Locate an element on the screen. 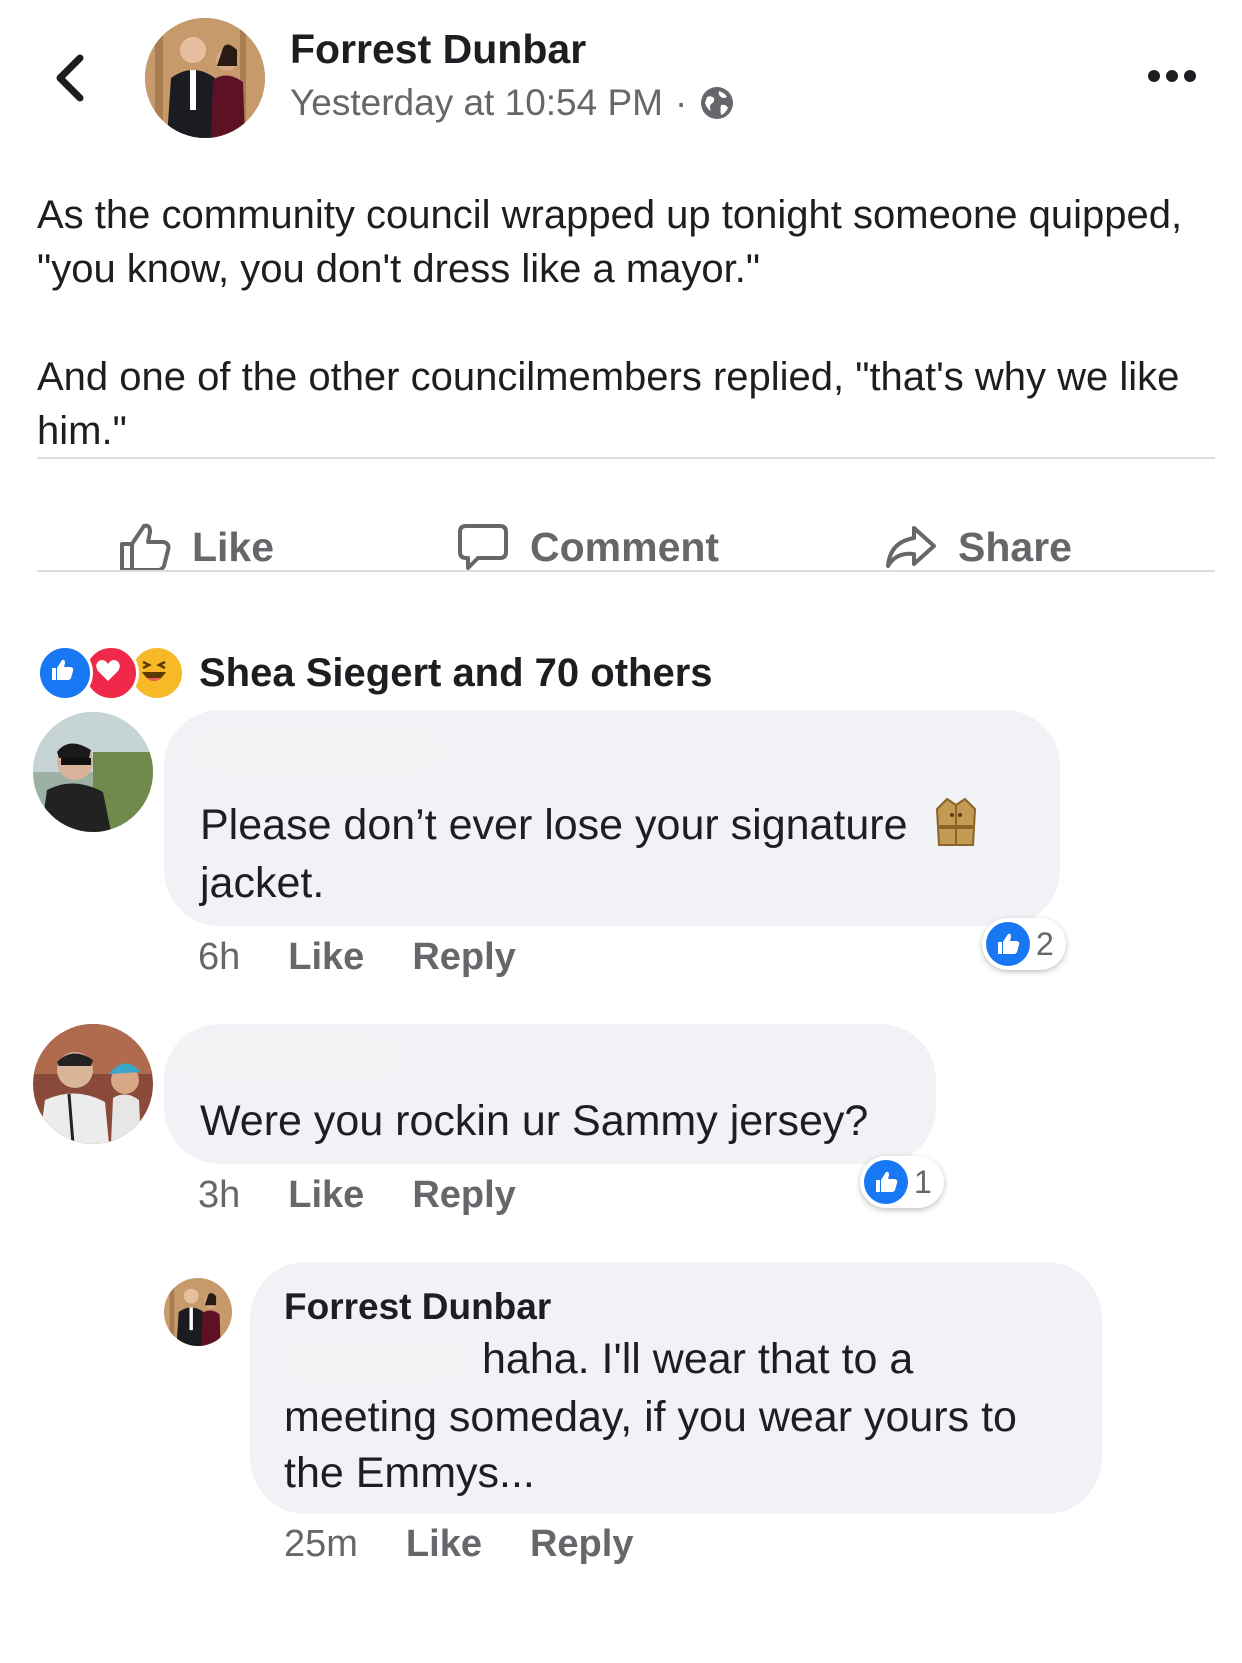 This screenshot has width=1242, height=1663. chevron-left-icon is located at coordinates (70, 78).